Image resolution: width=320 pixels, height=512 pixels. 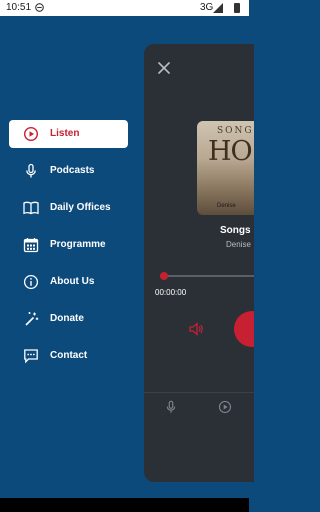 I want to click on status-time: 10:51, so click(x=19, y=7).